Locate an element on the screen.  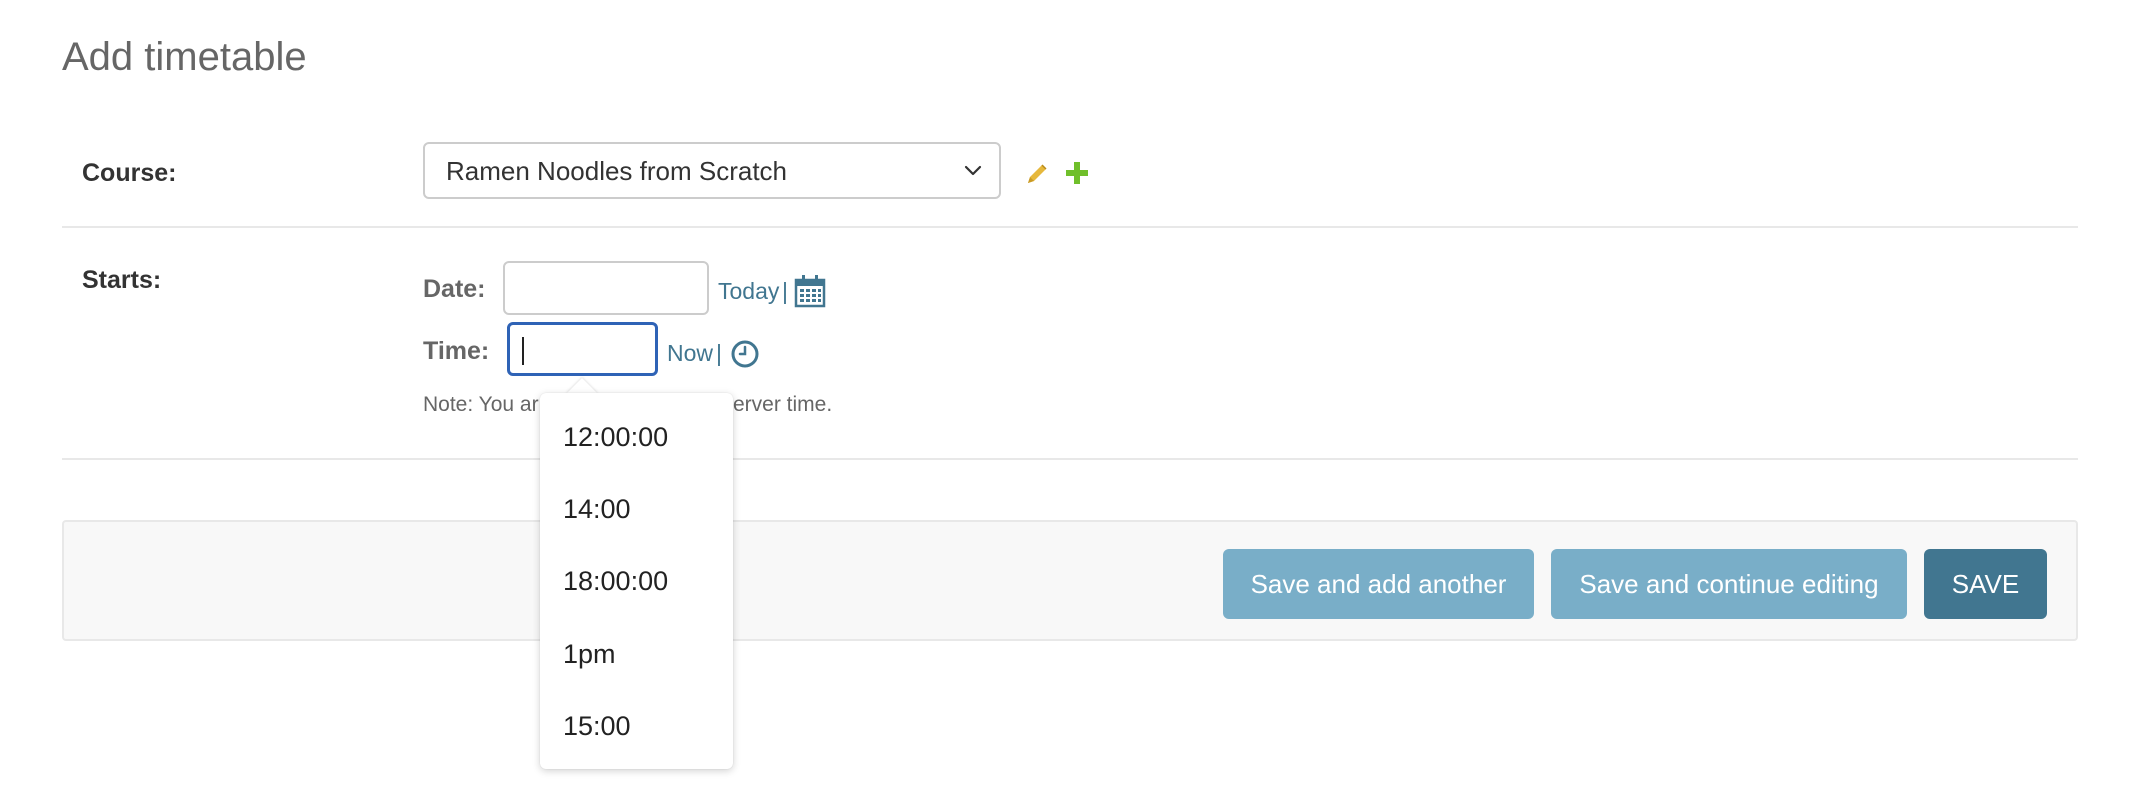
save-and-add-another-button: Save and add another is located at coordinates (1378, 584).